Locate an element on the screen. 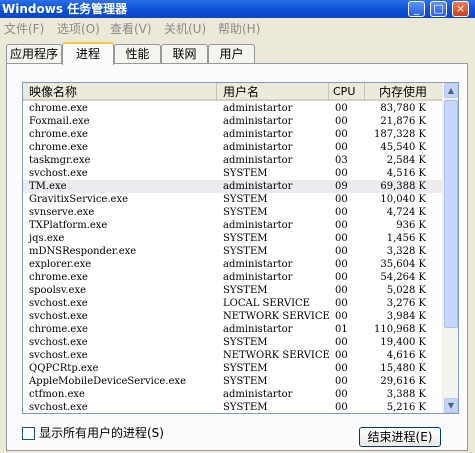  cell-memory: 19,400 K is located at coordinates (403, 342).